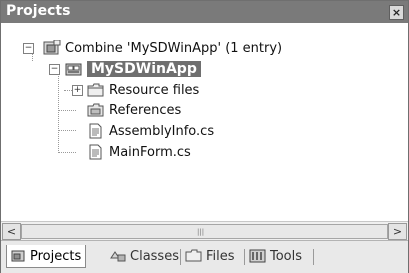 This screenshot has height=273, width=409. I want to click on expand-expander: +, so click(77, 90).